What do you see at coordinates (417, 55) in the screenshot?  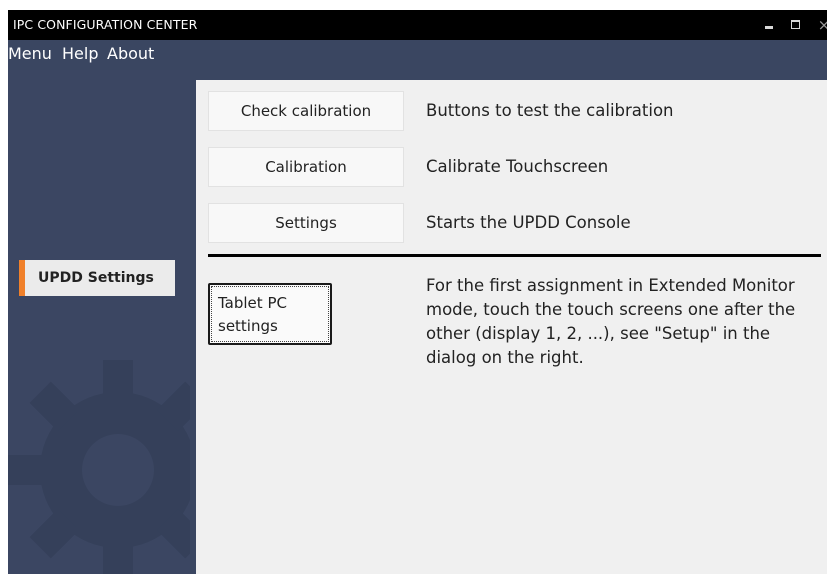 I see `menu-bar: Menu Help About` at bounding box center [417, 55].